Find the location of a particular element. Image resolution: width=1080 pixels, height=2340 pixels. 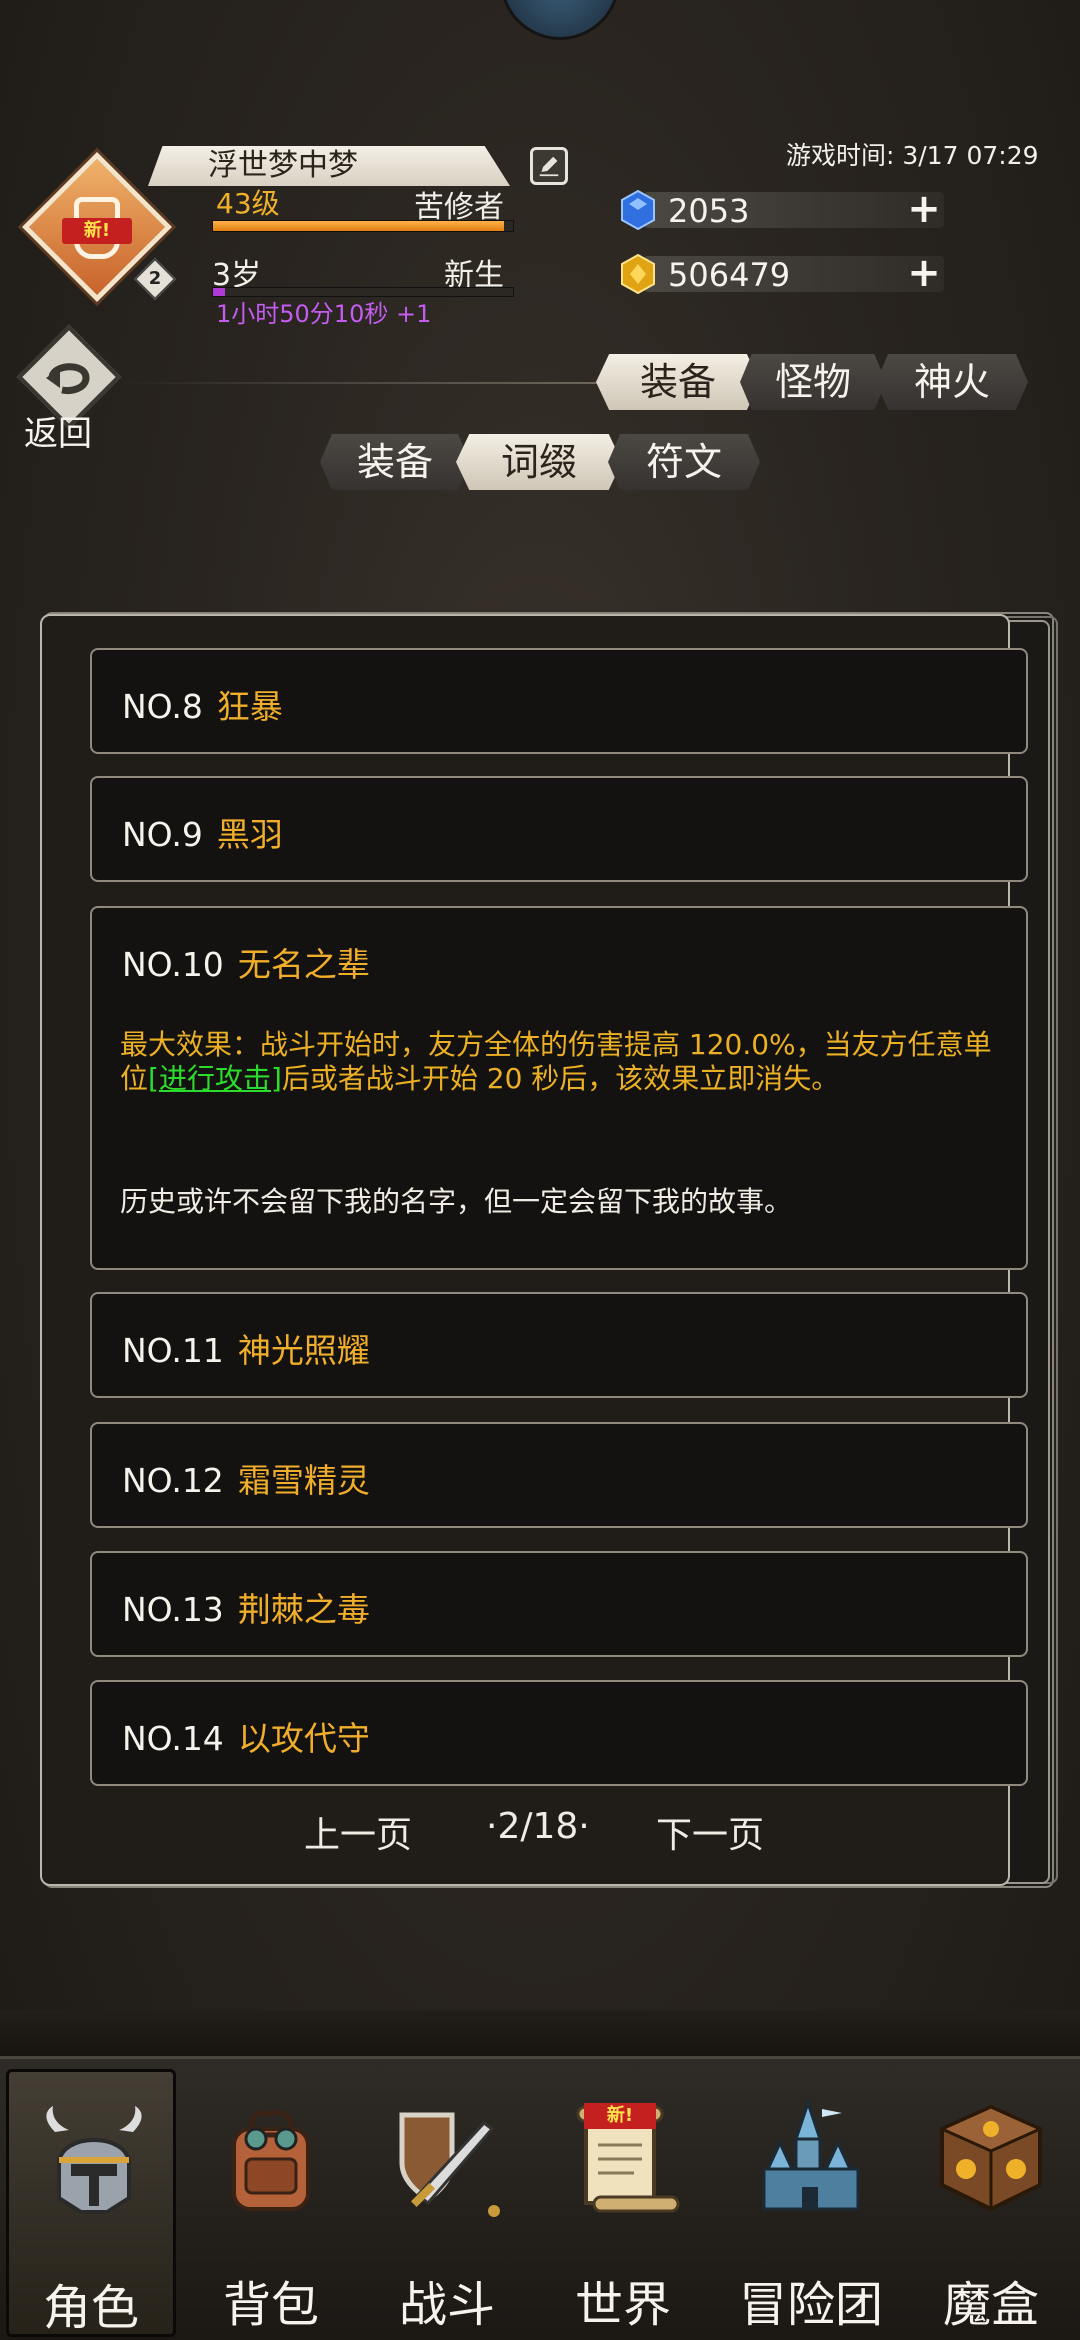

affix-name: 无名之辈 is located at coordinates (303, 964).